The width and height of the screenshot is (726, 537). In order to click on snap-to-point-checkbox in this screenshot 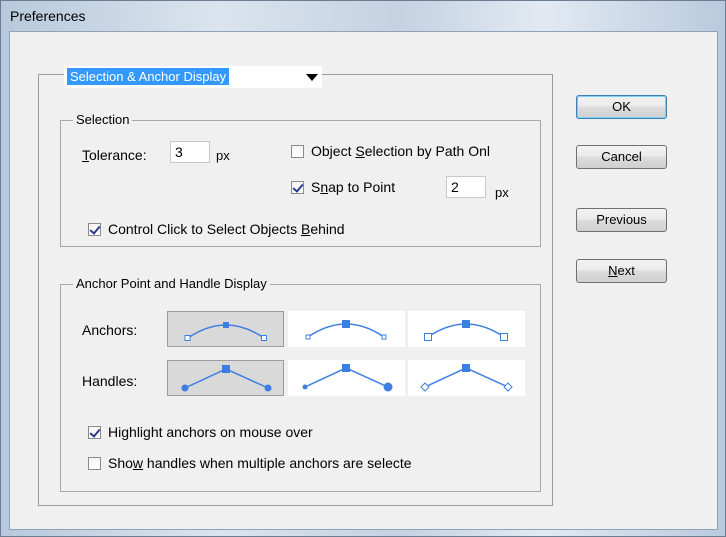, I will do `click(297, 187)`.